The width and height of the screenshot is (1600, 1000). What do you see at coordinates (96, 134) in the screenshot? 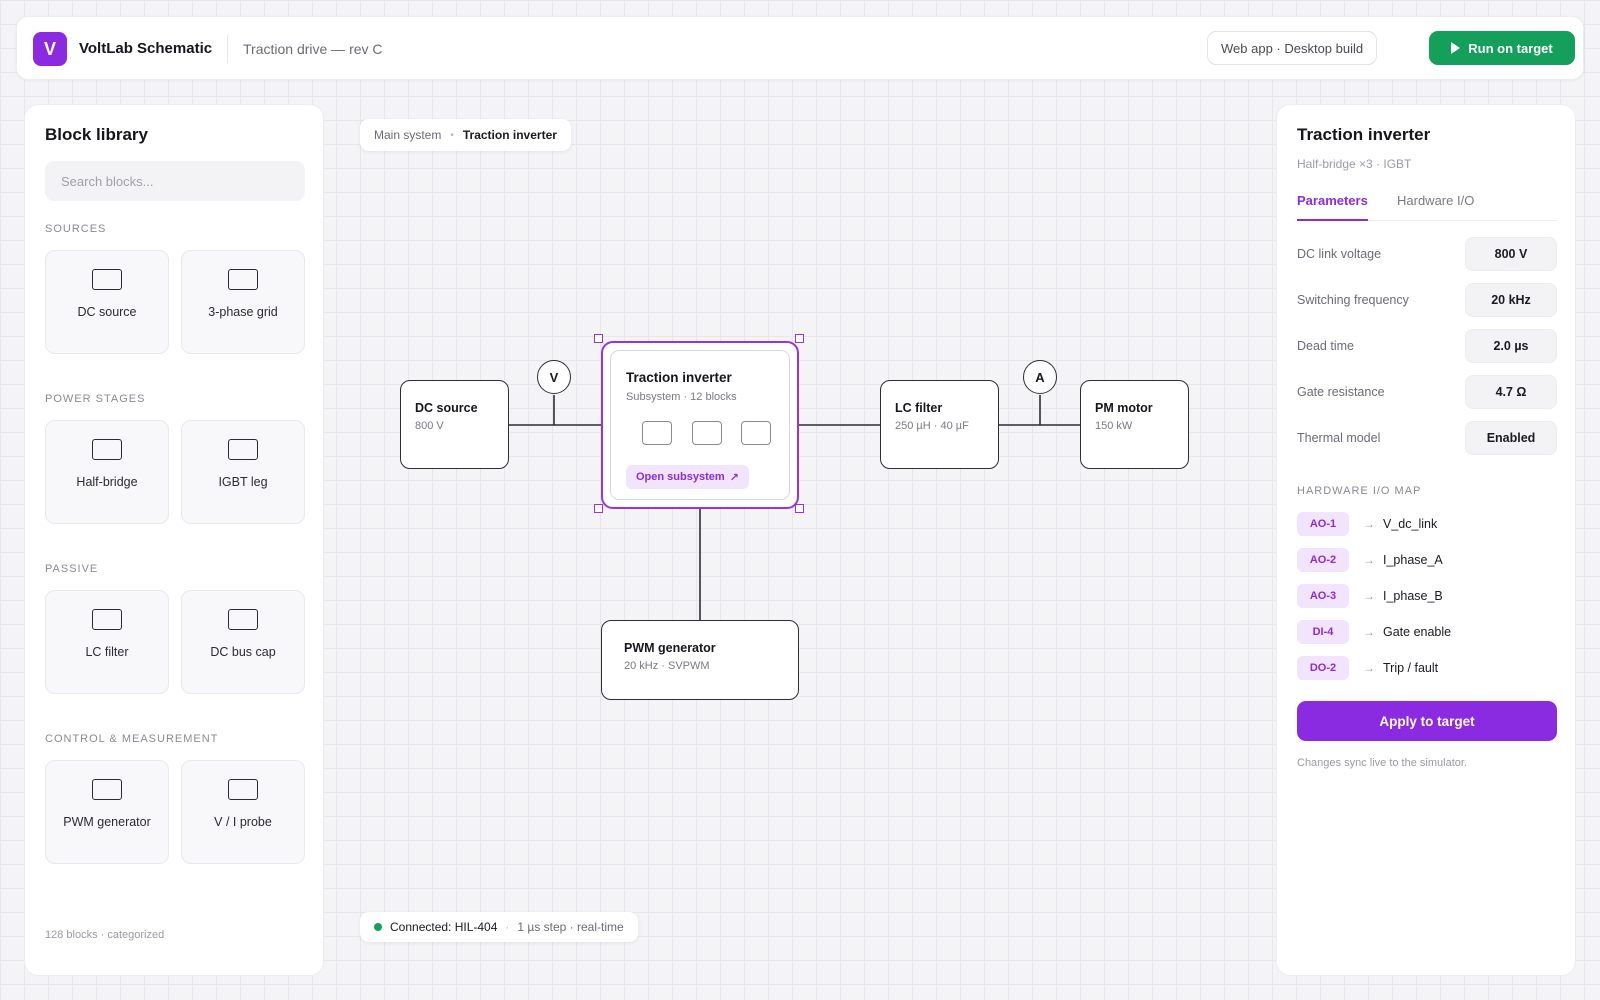
I see `block-library-title: Block library` at bounding box center [96, 134].